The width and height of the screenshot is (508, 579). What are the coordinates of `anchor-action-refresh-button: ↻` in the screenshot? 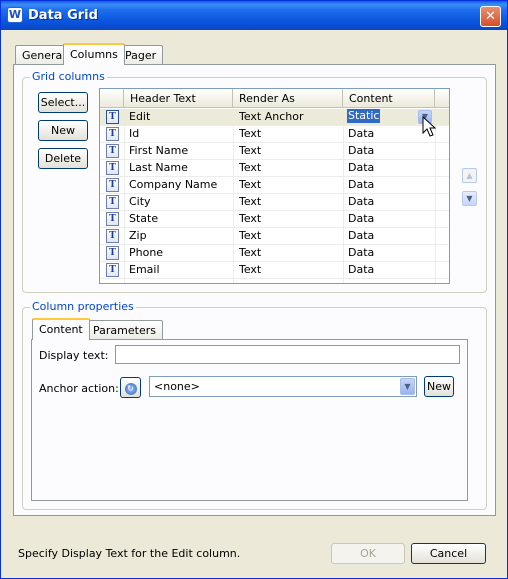 It's located at (130, 387).